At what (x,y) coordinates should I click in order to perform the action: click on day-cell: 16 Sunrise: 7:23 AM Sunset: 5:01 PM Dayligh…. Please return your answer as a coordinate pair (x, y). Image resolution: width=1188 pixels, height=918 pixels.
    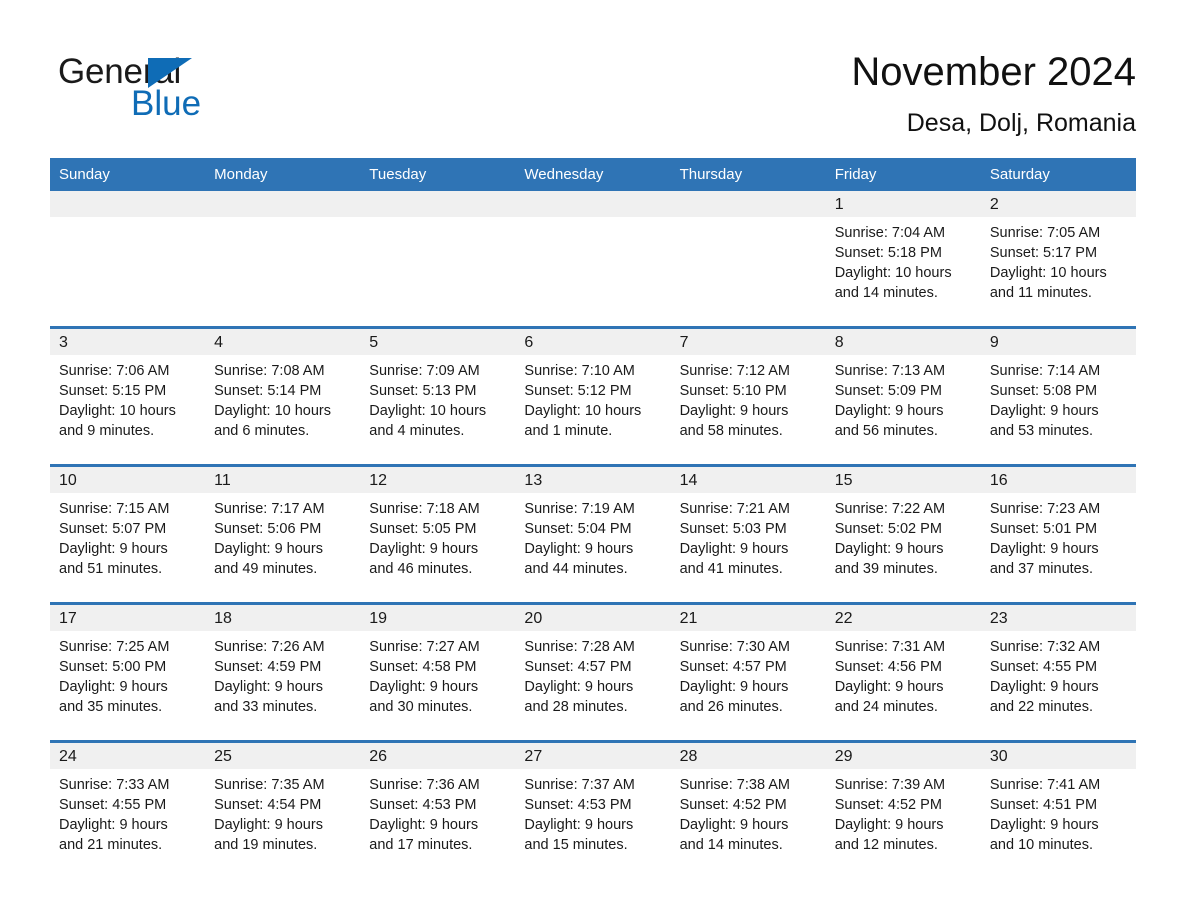
    Looking at the image, I should click on (1058, 534).